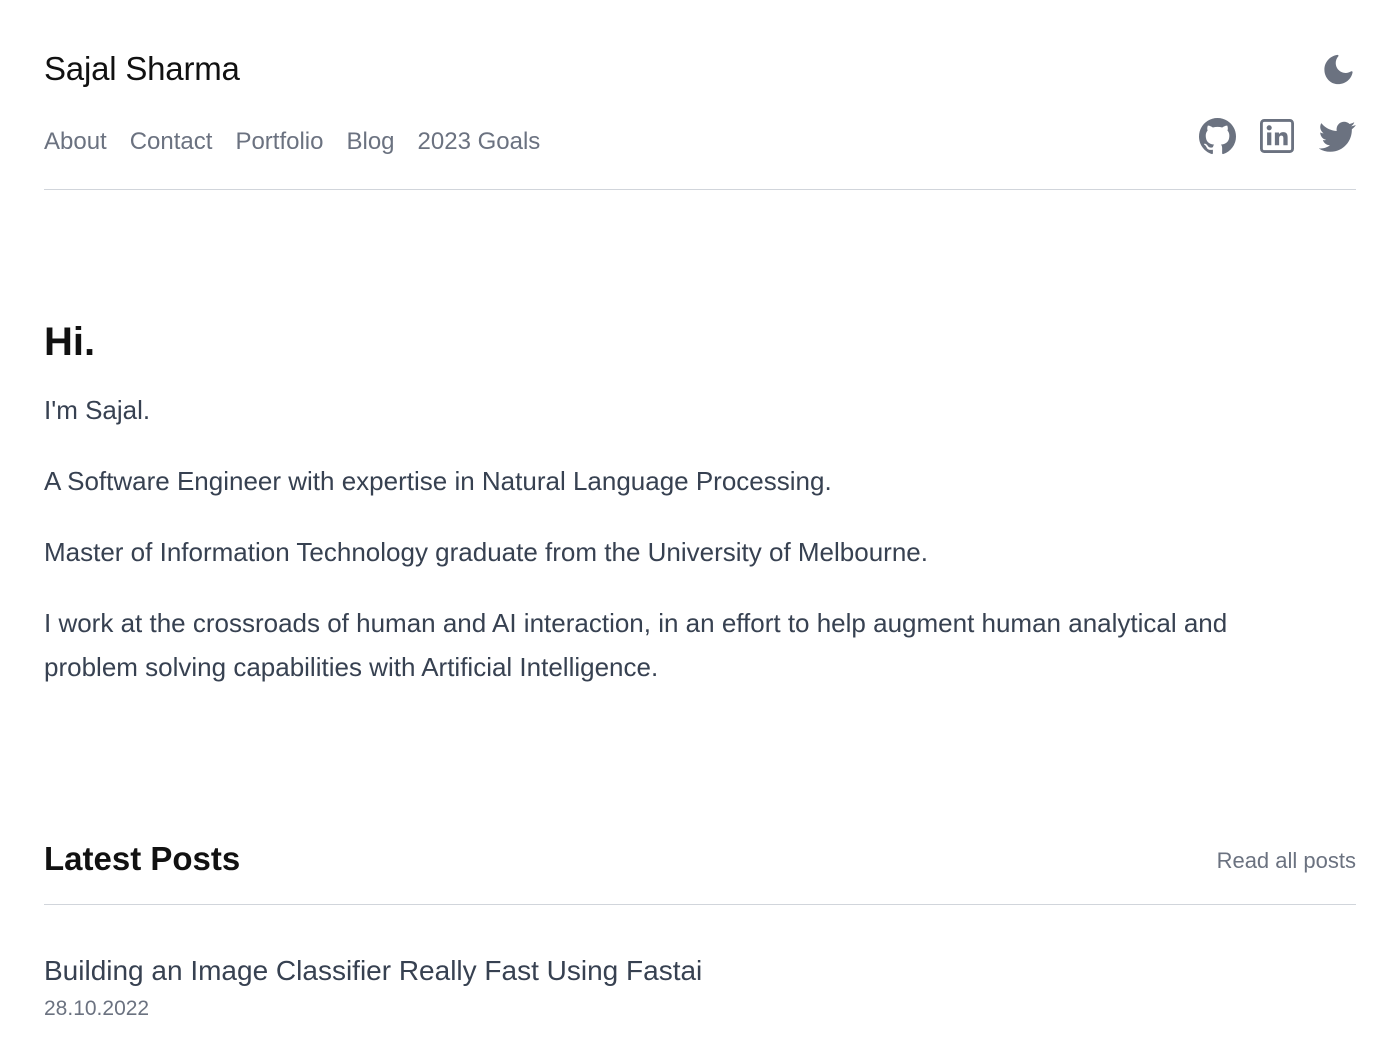 This screenshot has height=1050, width=1400. Describe the element at coordinates (1286, 861) in the screenshot. I see `read-all-posts-link: Read all posts` at that location.